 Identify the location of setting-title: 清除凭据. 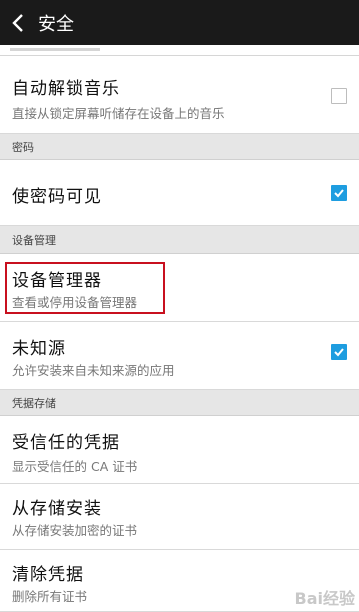
(48, 575).